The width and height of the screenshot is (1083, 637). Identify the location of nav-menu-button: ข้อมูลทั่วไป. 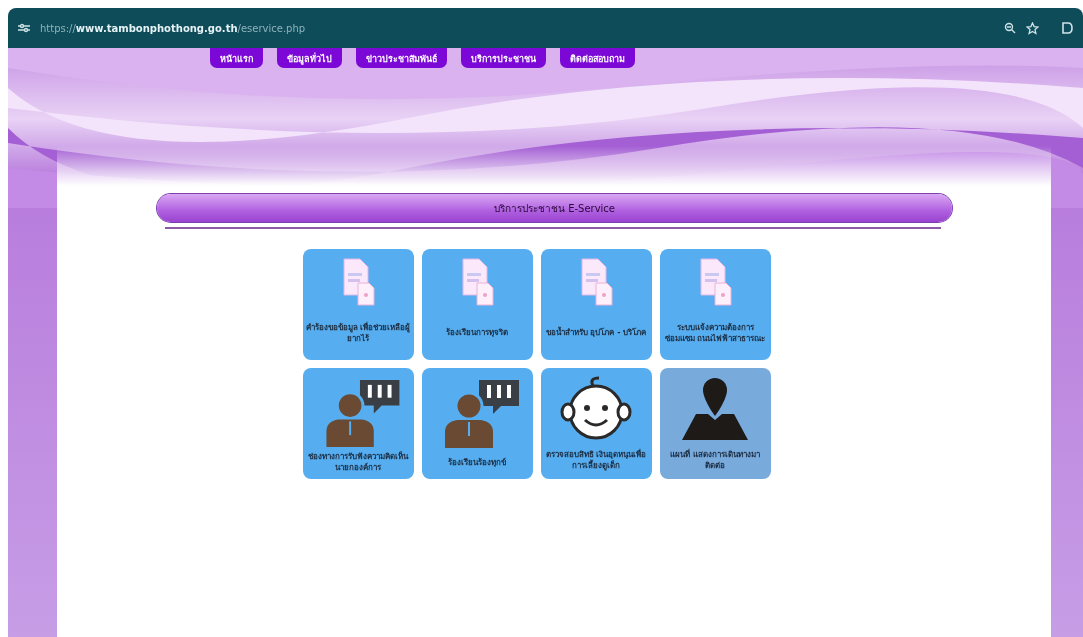
(309, 58).